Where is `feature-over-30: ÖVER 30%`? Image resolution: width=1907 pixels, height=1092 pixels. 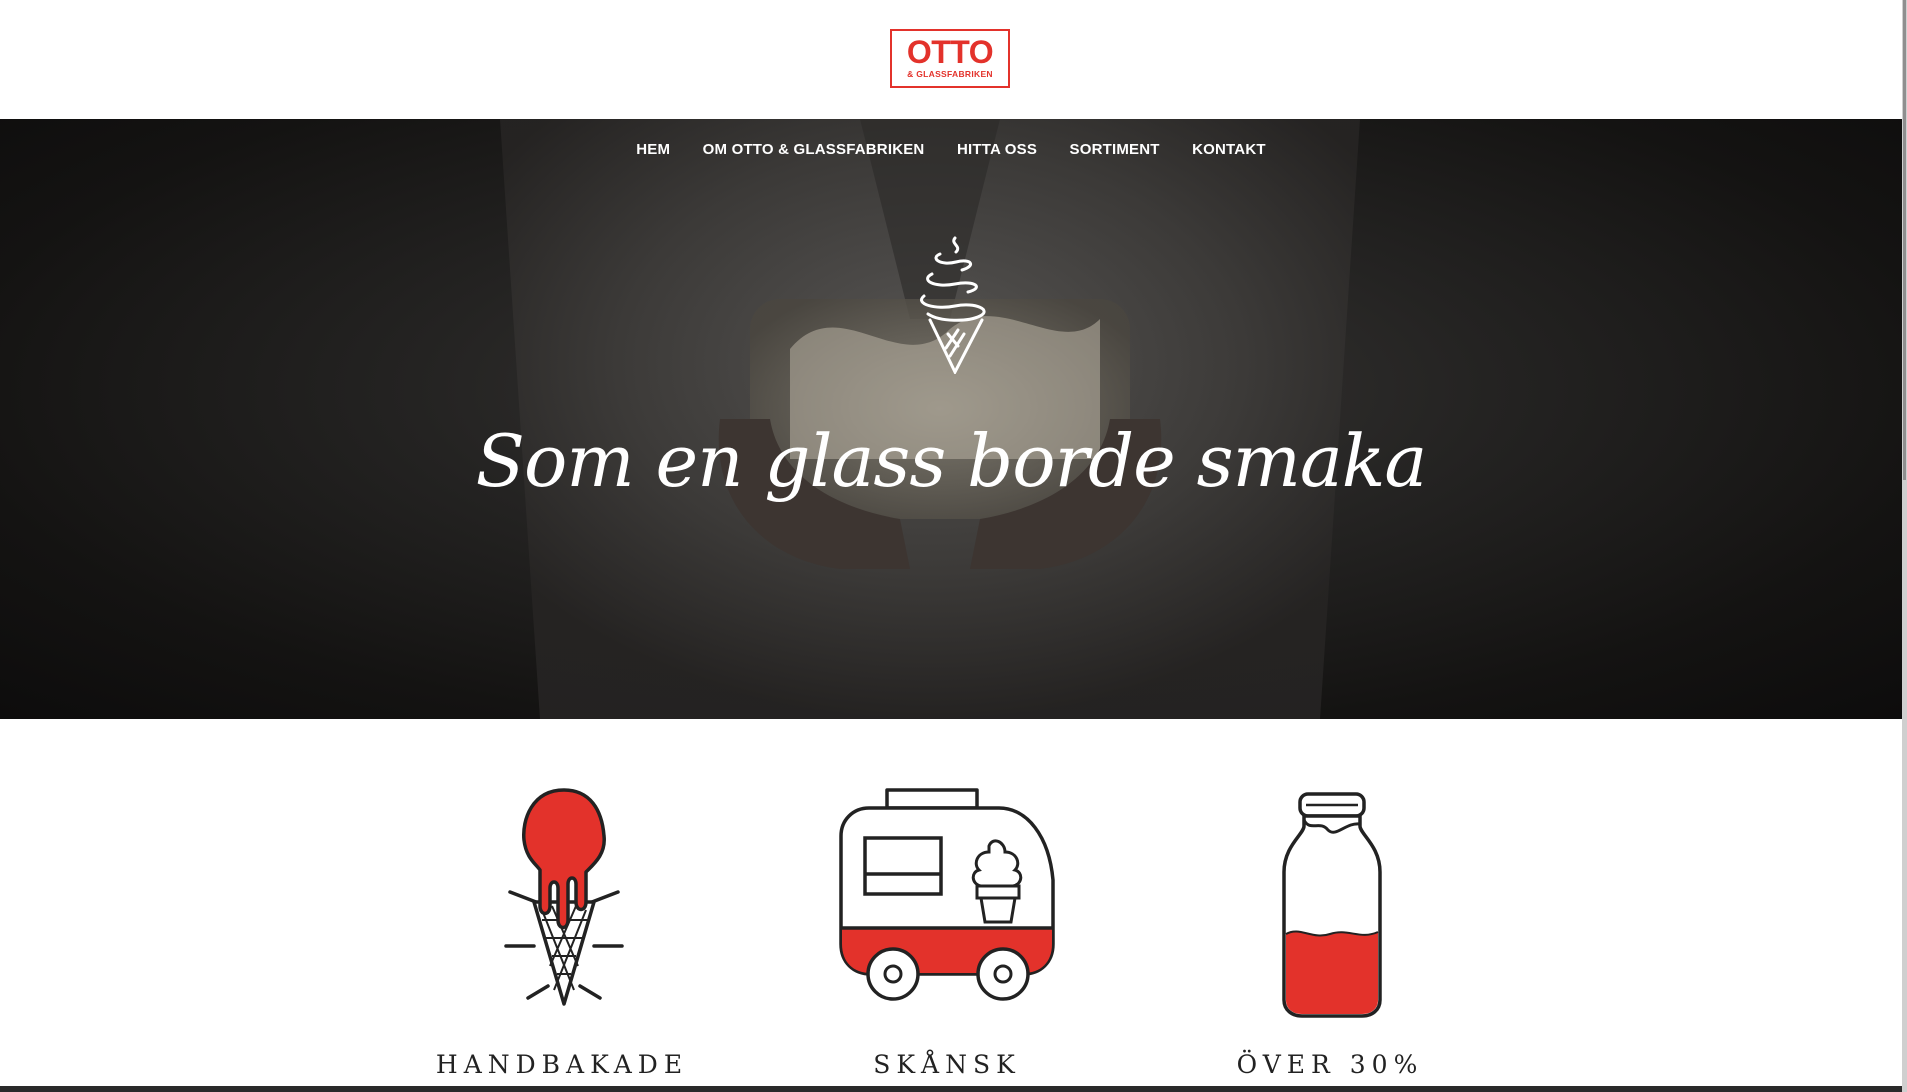 feature-over-30: ÖVER 30% is located at coordinates (1330, 929).